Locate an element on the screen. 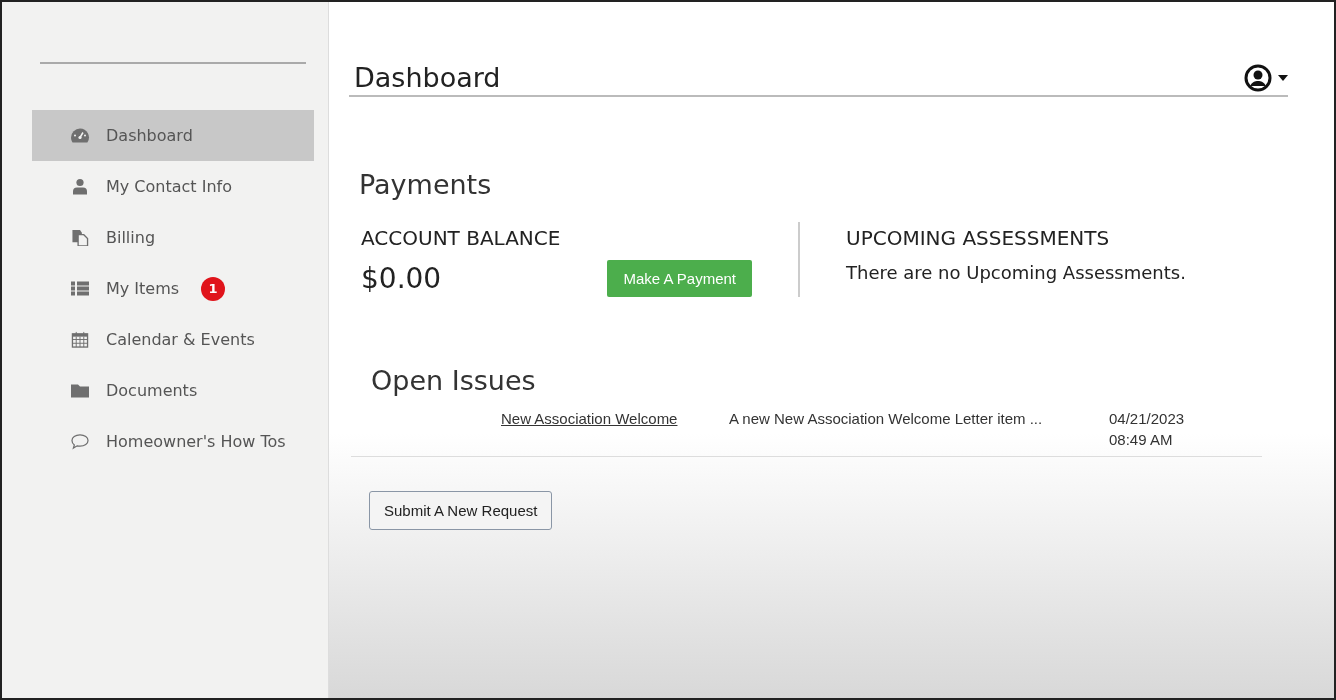 This screenshot has height=700, width=1336. sidebar-item: Calendar & Events is located at coordinates (173, 339).